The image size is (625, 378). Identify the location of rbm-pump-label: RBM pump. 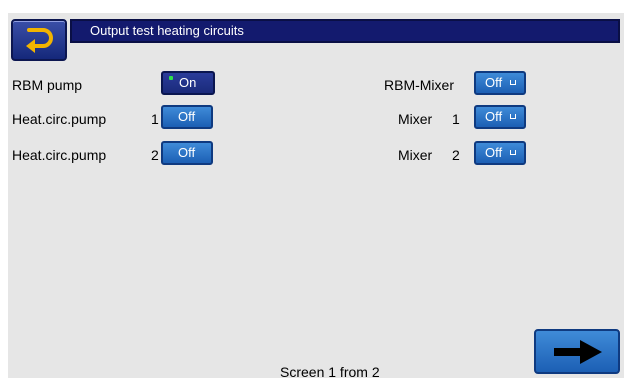
(47, 85).